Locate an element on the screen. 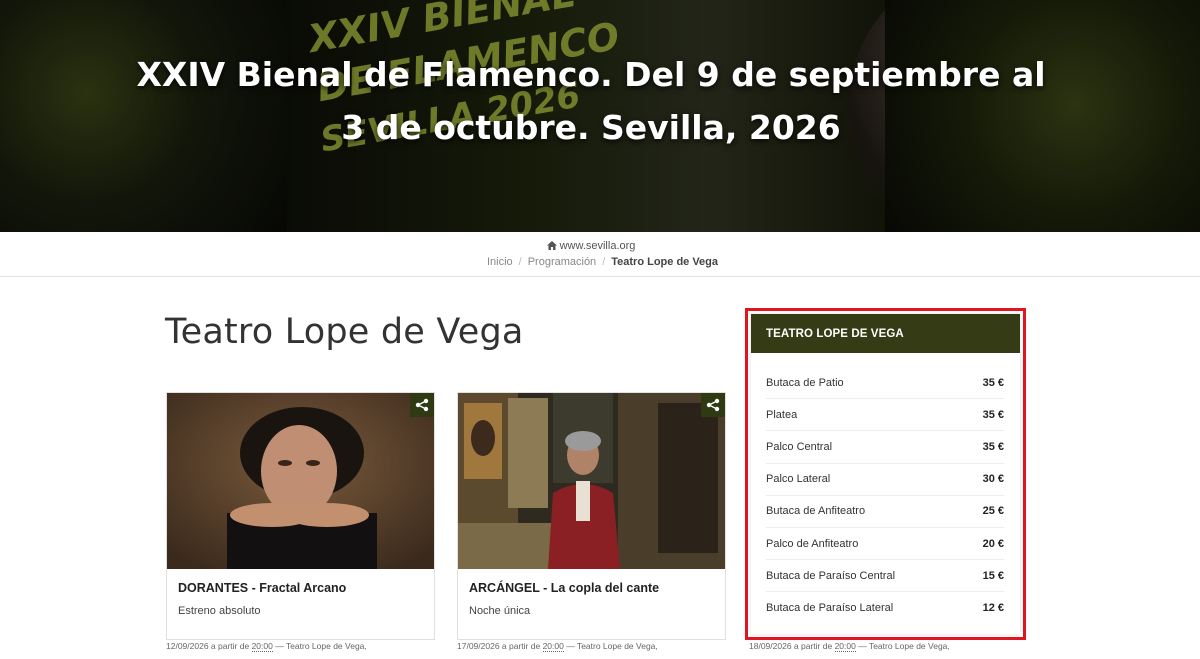 Image resolution: width=1200 pixels, height=659 pixels. seat-type: Palco de Anfiteatro is located at coordinates (812, 543).